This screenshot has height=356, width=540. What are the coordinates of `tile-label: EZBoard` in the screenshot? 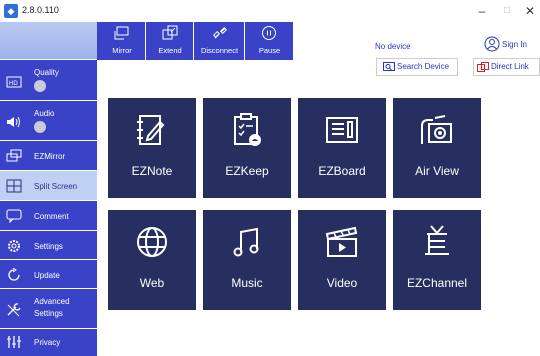 It's located at (342, 171).